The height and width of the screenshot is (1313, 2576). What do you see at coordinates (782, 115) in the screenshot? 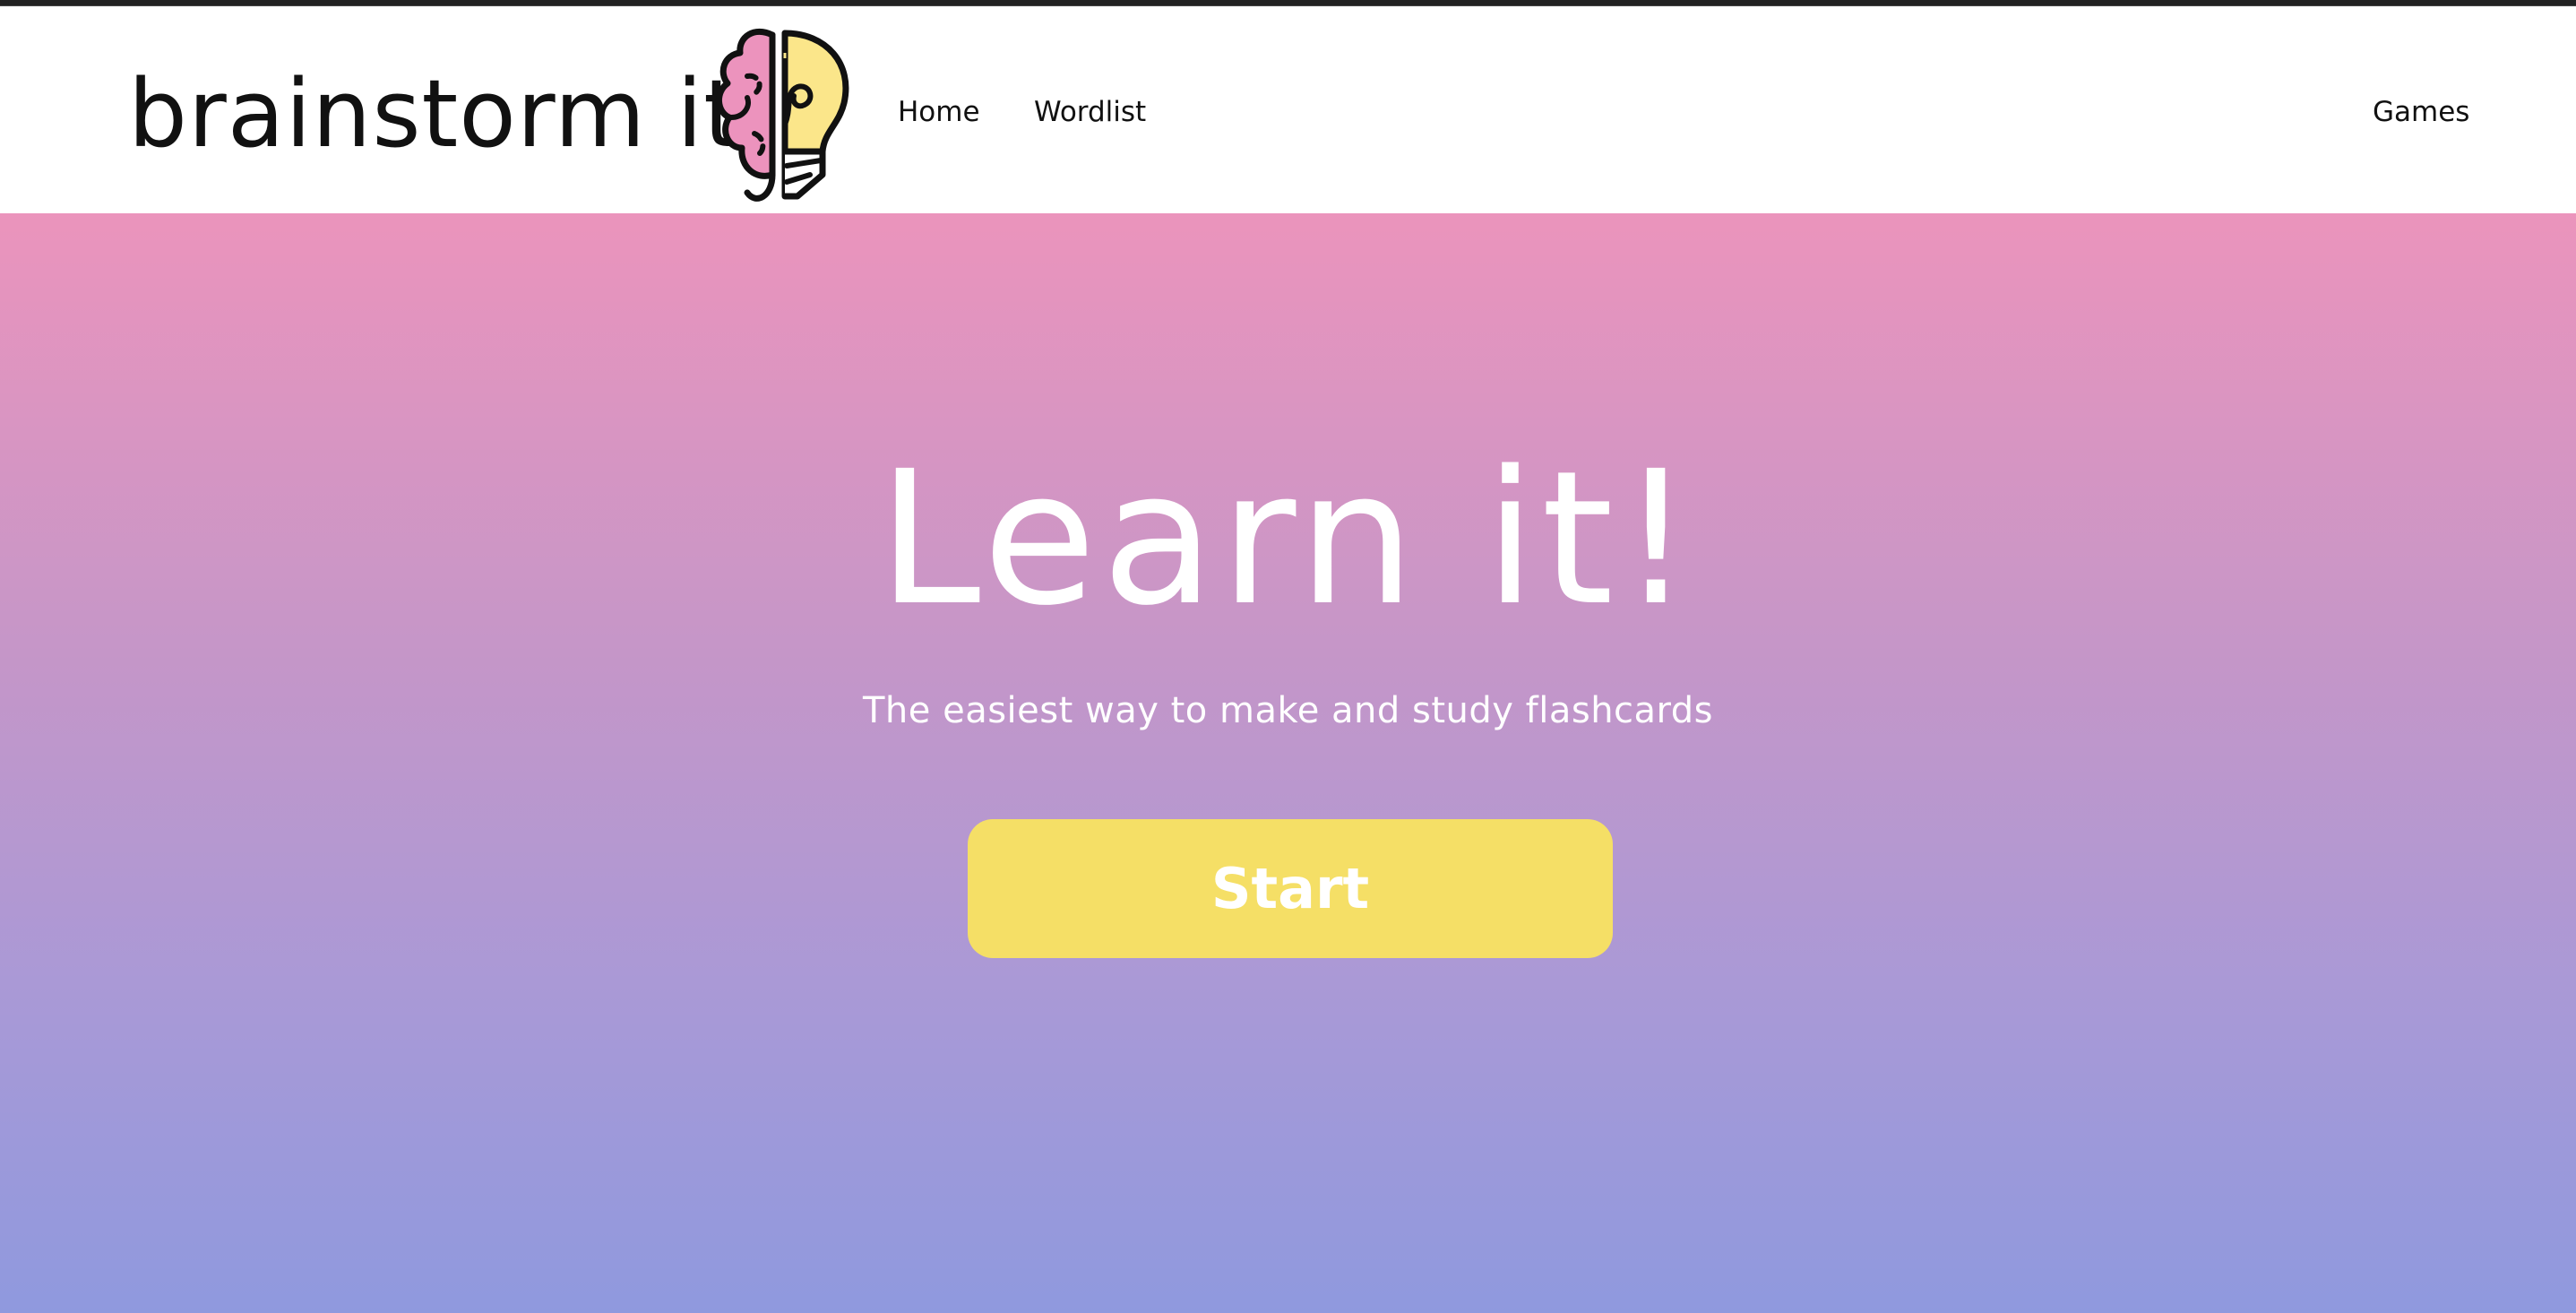
I see `brain-lightbulb-icon` at bounding box center [782, 115].